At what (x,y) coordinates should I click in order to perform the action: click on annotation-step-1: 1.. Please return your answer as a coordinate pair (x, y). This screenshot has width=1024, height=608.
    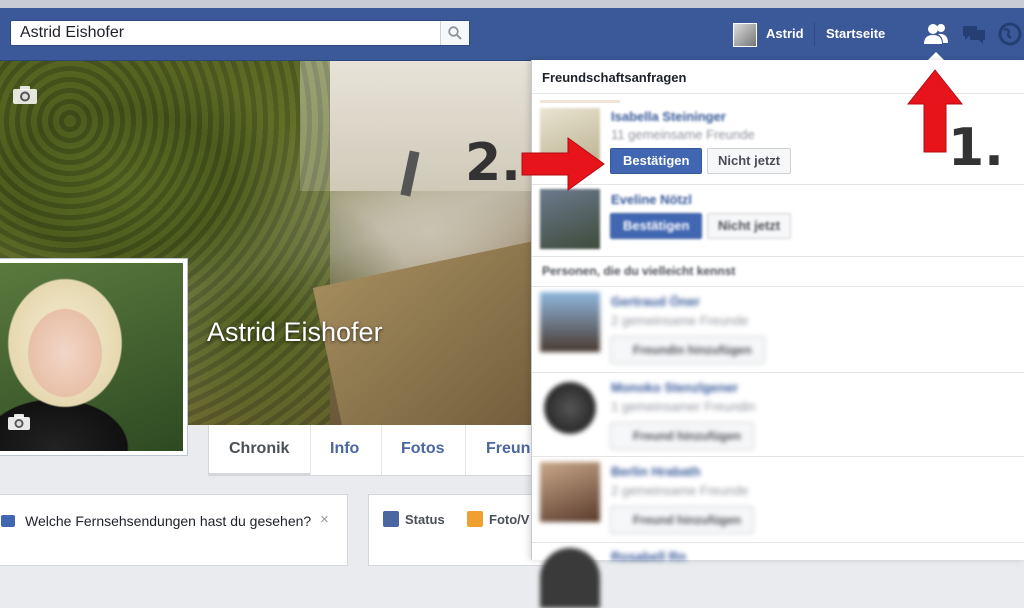
    Looking at the image, I should click on (976, 148).